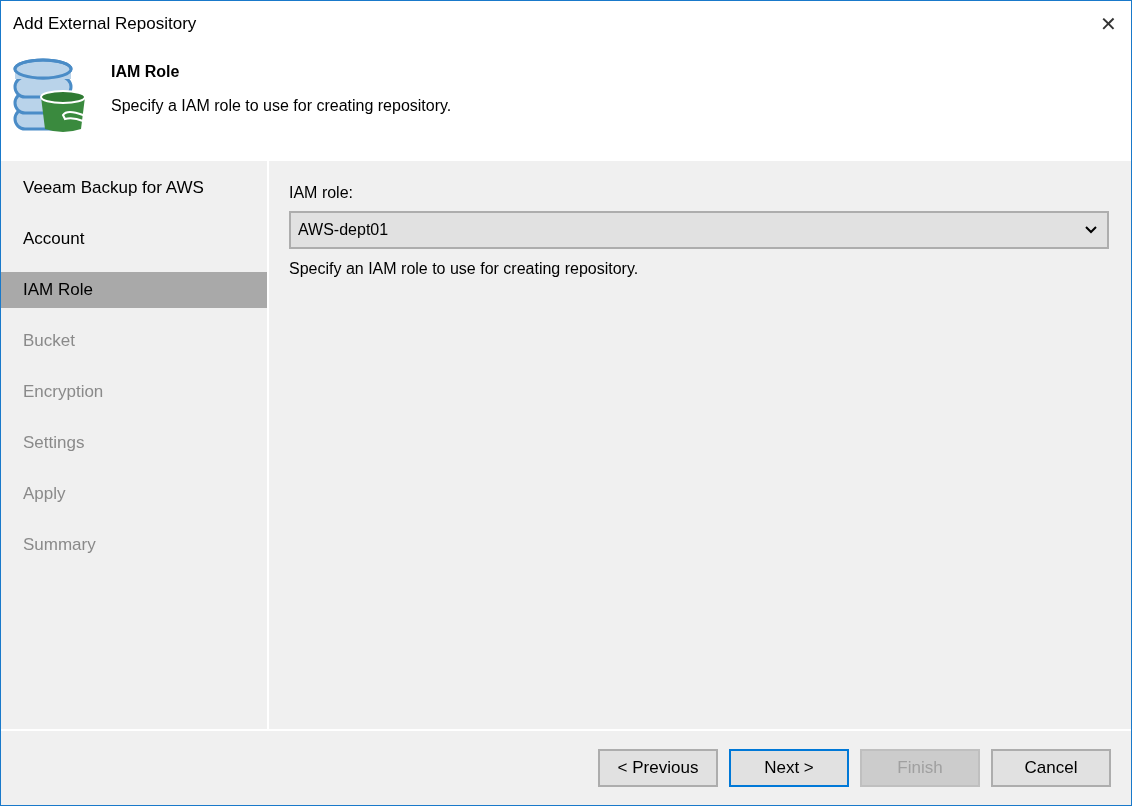 The height and width of the screenshot is (806, 1132). What do you see at coordinates (699, 230) in the screenshot?
I see `iam-role-dropdown: AWS-dept01` at bounding box center [699, 230].